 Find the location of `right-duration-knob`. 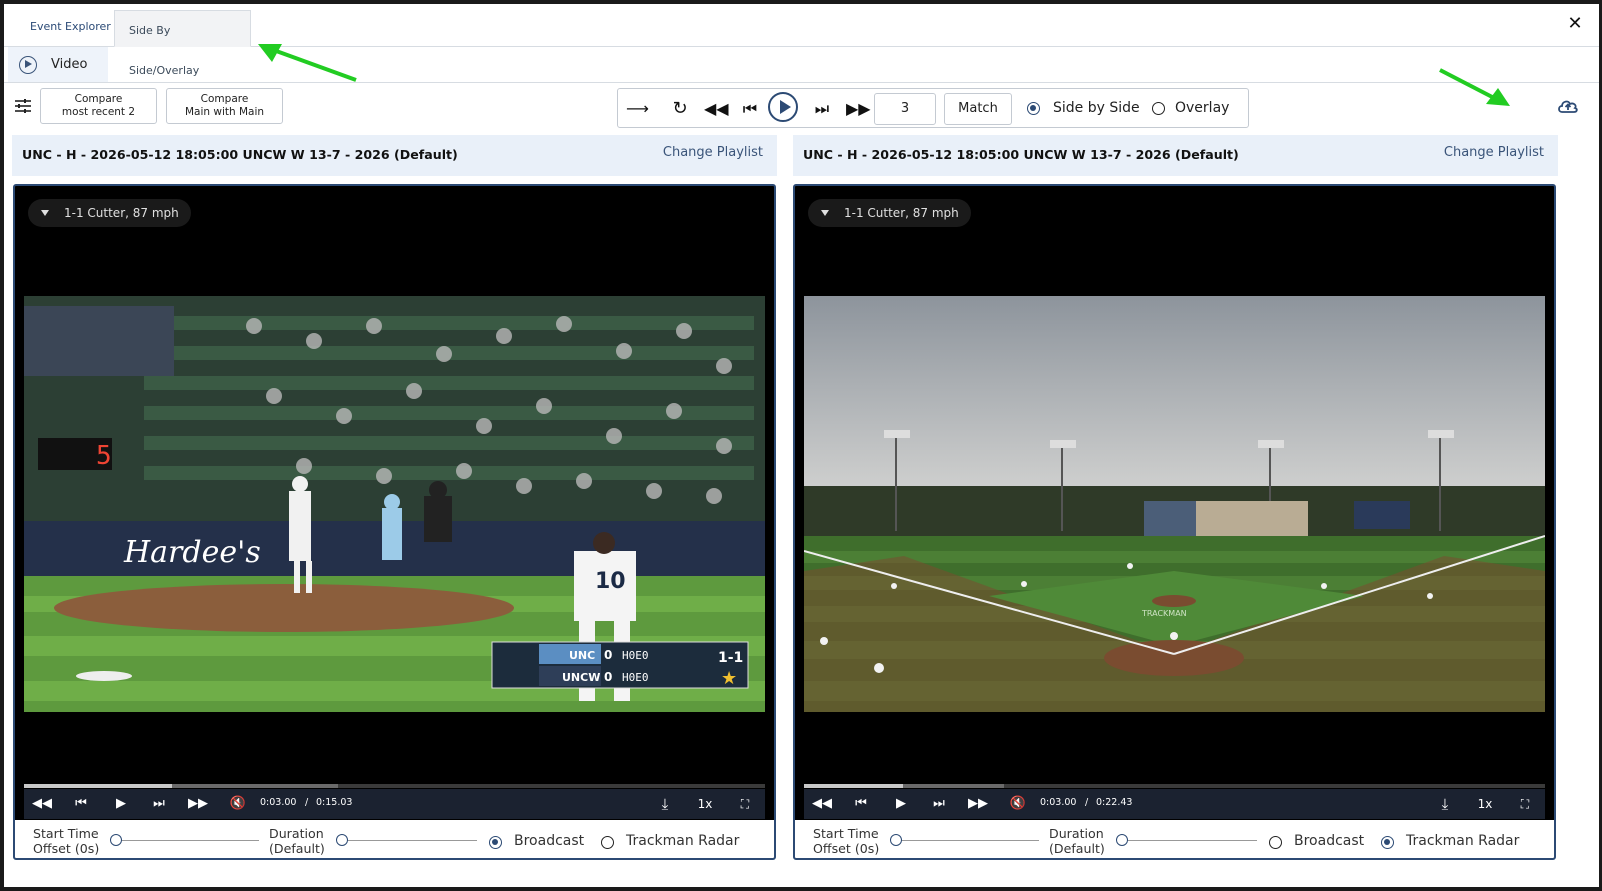

right-duration-knob is located at coordinates (1122, 840).